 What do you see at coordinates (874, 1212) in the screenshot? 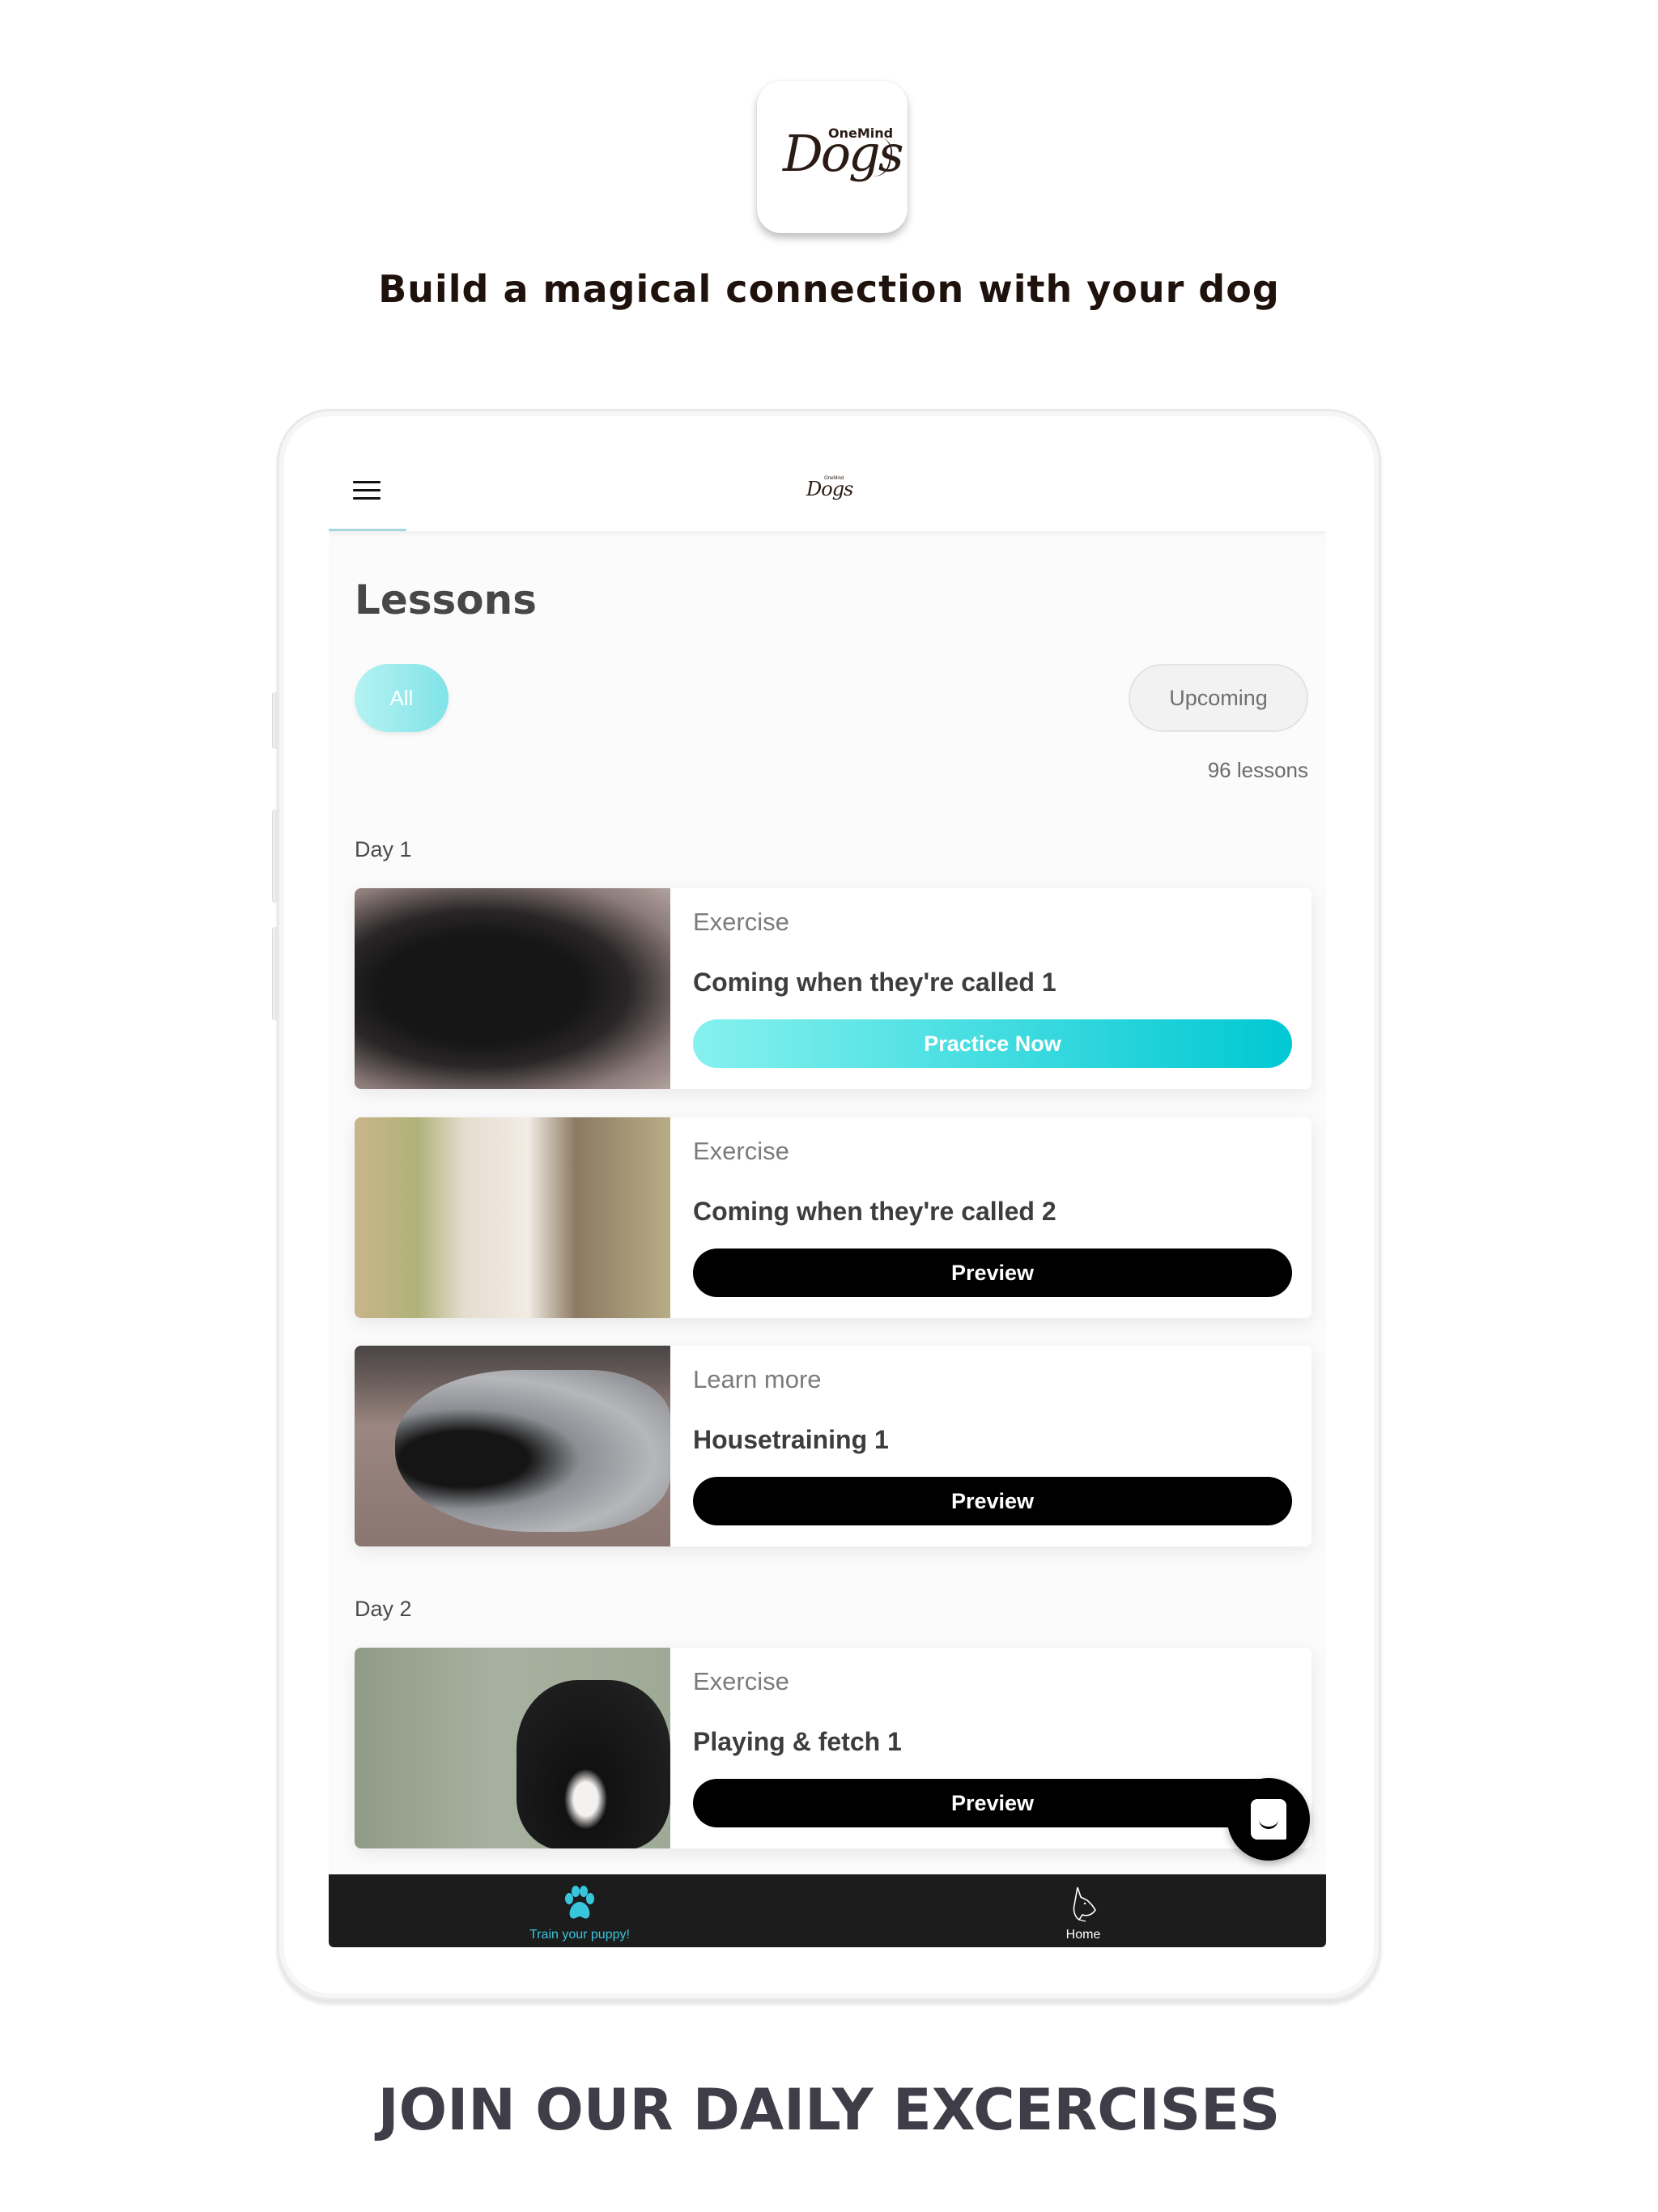
I see `lesson-title: Coming when they're called 2` at bounding box center [874, 1212].